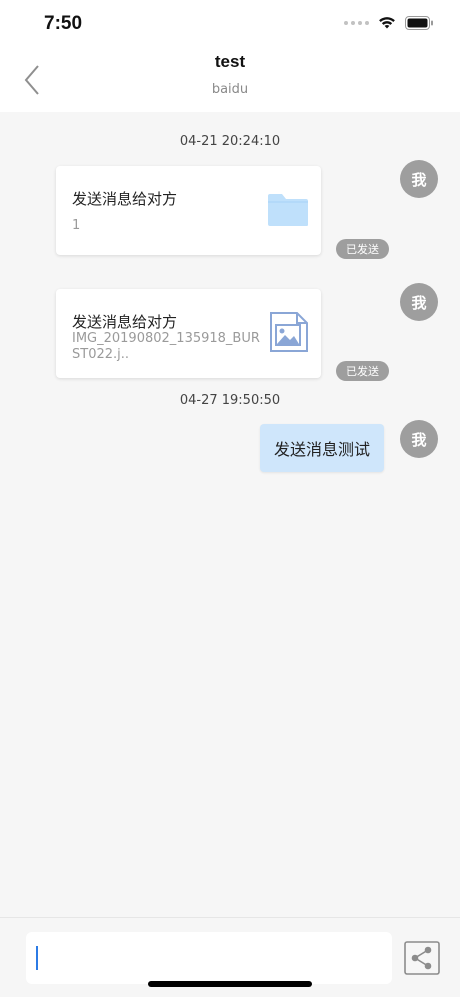 This screenshot has height=997, width=460. What do you see at coordinates (230, 400) in the screenshot?
I see `message-timestamp: 04-27 19:50:50` at bounding box center [230, 400].